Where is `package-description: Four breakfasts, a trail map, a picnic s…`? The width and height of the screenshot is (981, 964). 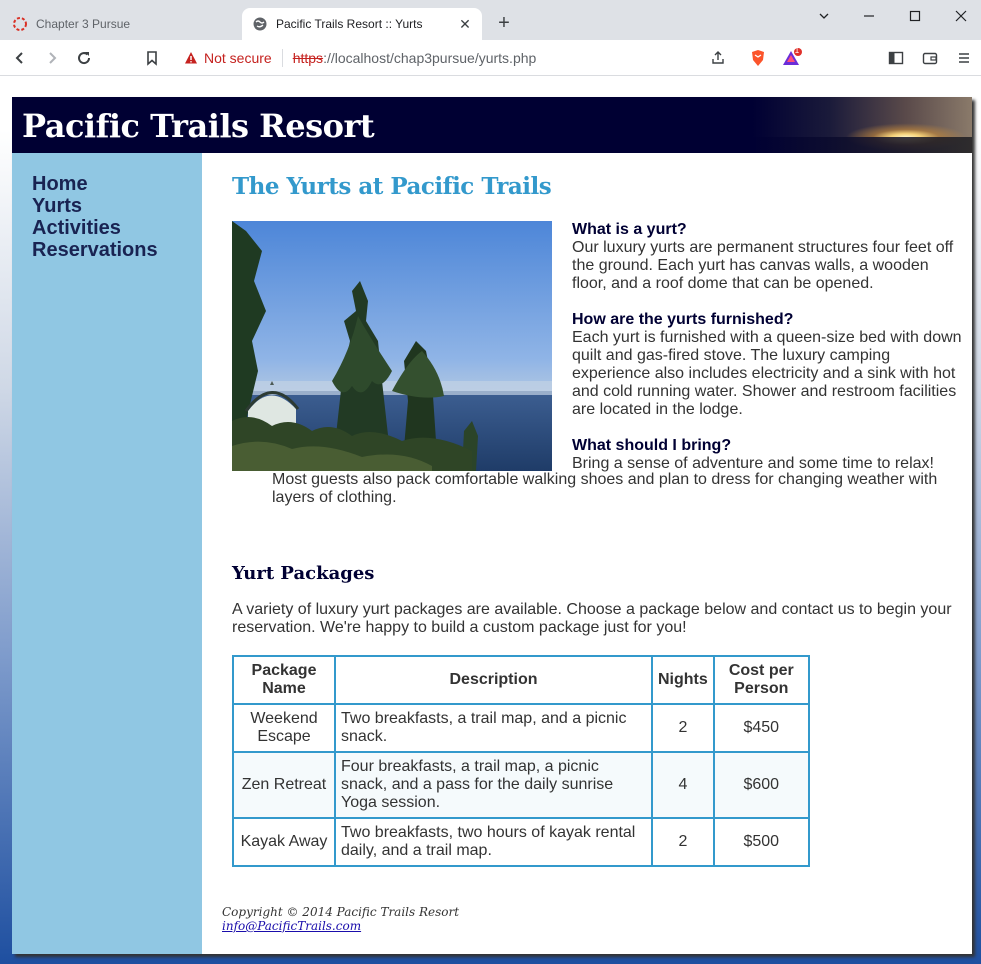 package-description: Four breakfasts, a trail map, a picnic s… is located at coordinates (493, 785).